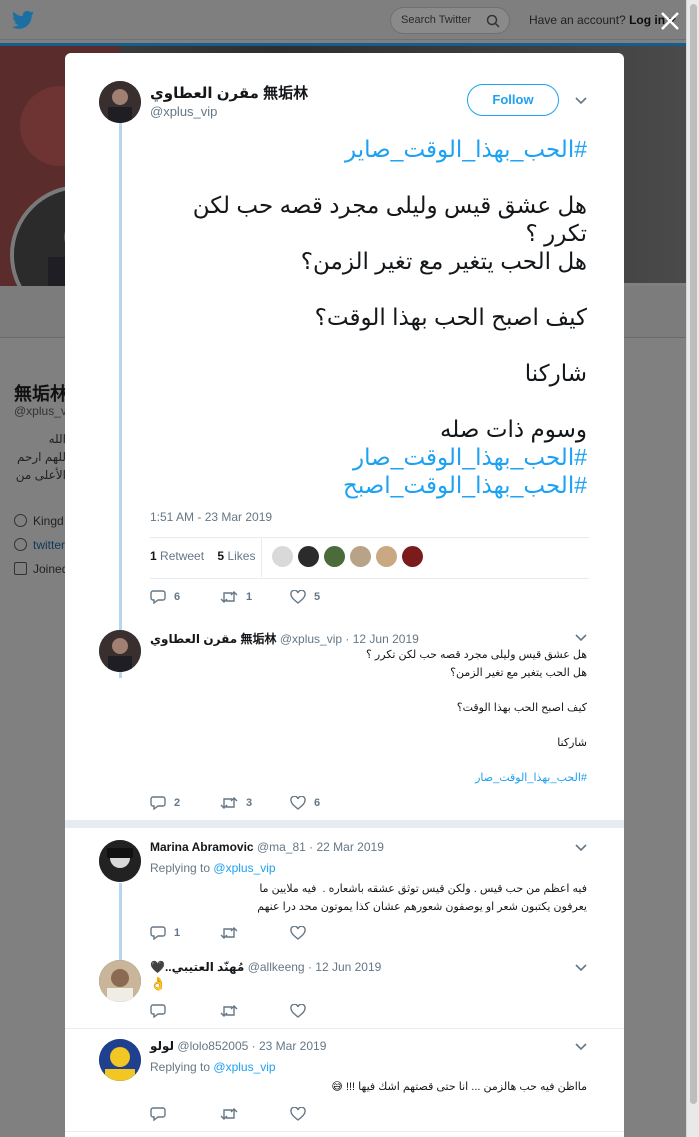 The height and width of the screenshot is (1137, 699). I want to click on author-name: مقرن العطاوي 無垢林, so click(229, 92).